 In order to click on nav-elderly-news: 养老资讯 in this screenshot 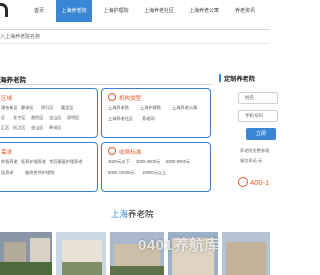, I will do `click(245, 11)`.